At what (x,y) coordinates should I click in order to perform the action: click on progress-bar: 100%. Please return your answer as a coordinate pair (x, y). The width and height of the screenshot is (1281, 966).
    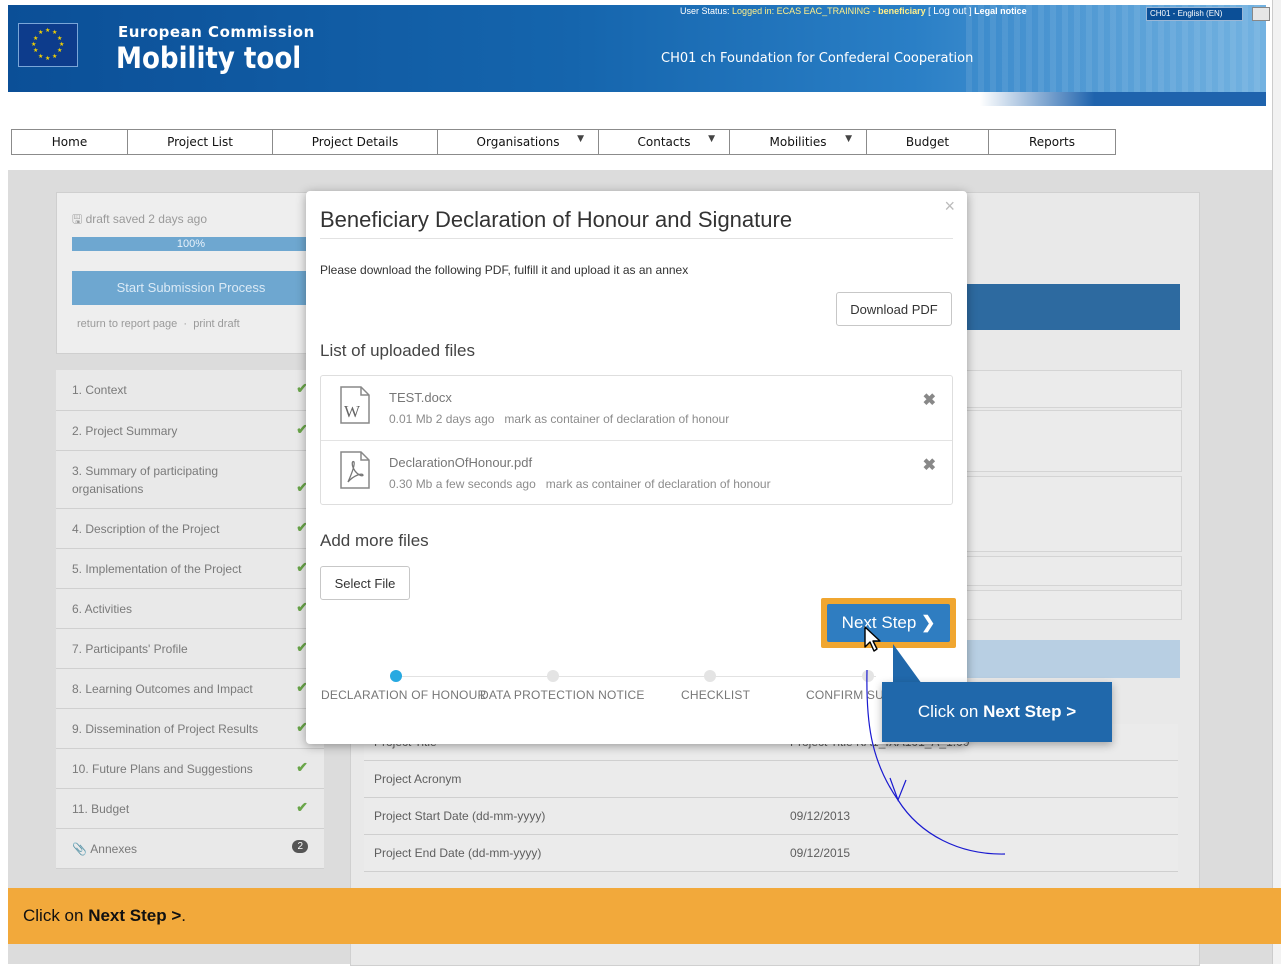
    Looking at the image, I should click on (191, 244).